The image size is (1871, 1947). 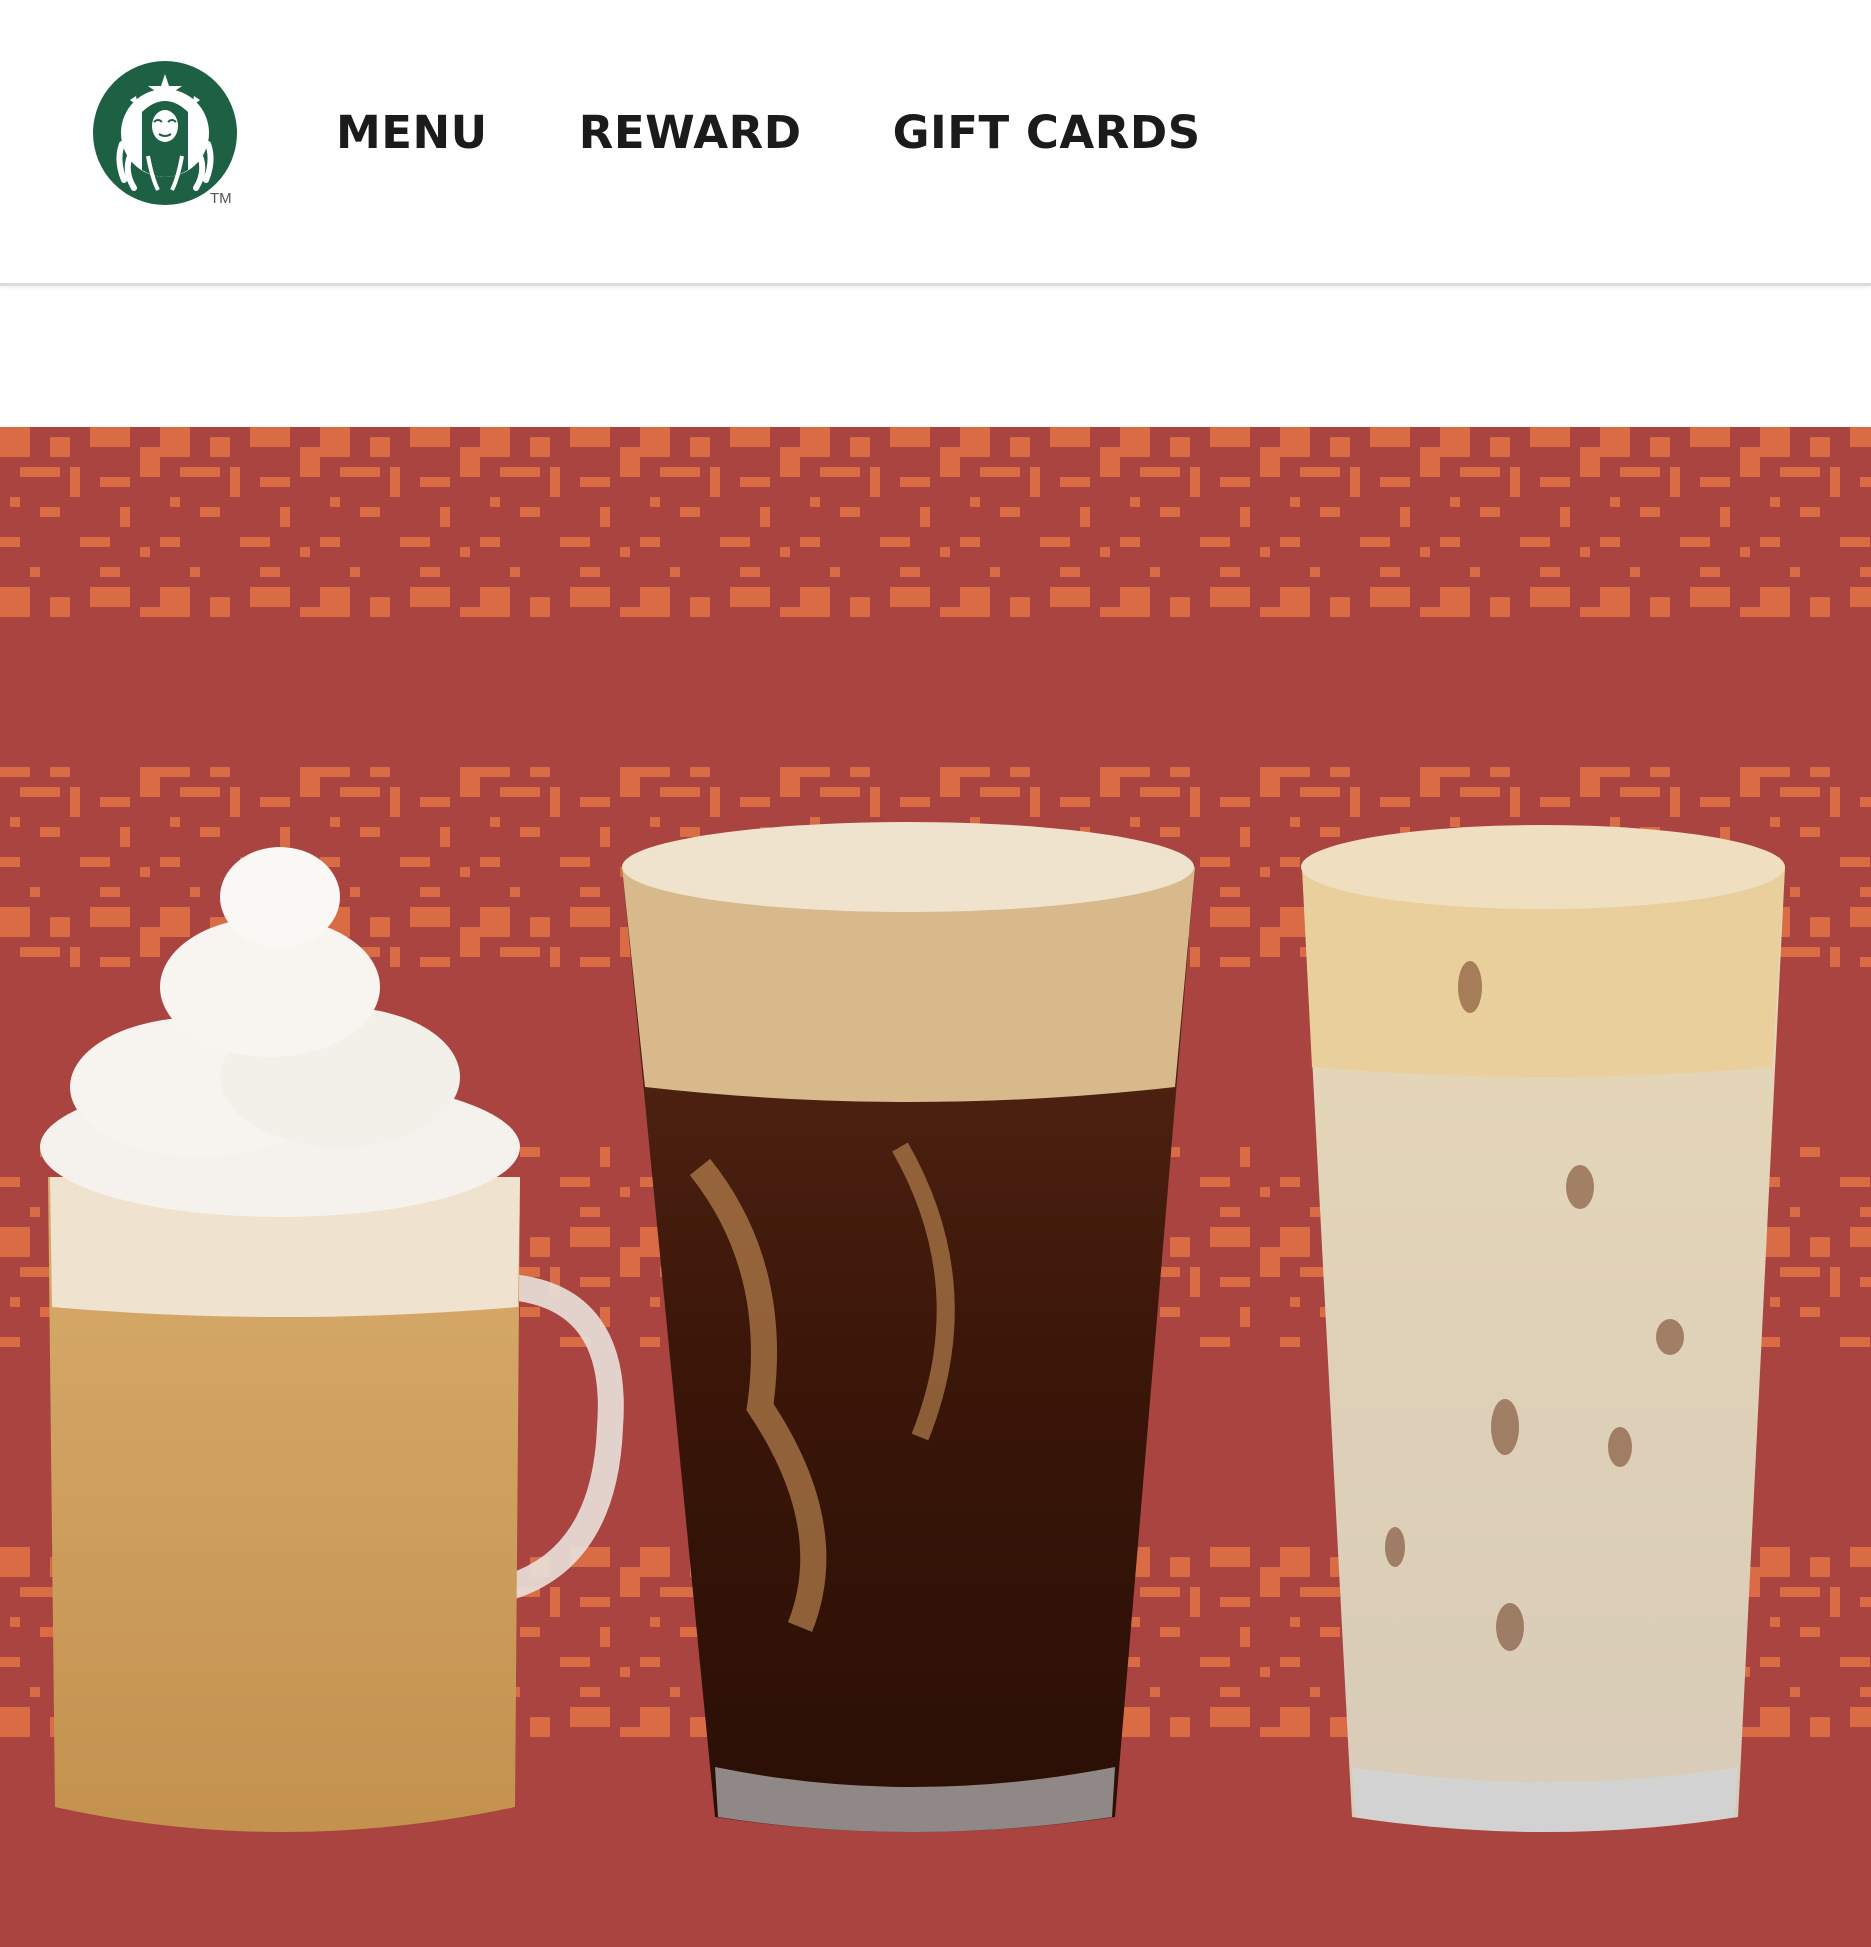 I want to click on nav-reward-link: REWARD, so click(x=690, y=132).